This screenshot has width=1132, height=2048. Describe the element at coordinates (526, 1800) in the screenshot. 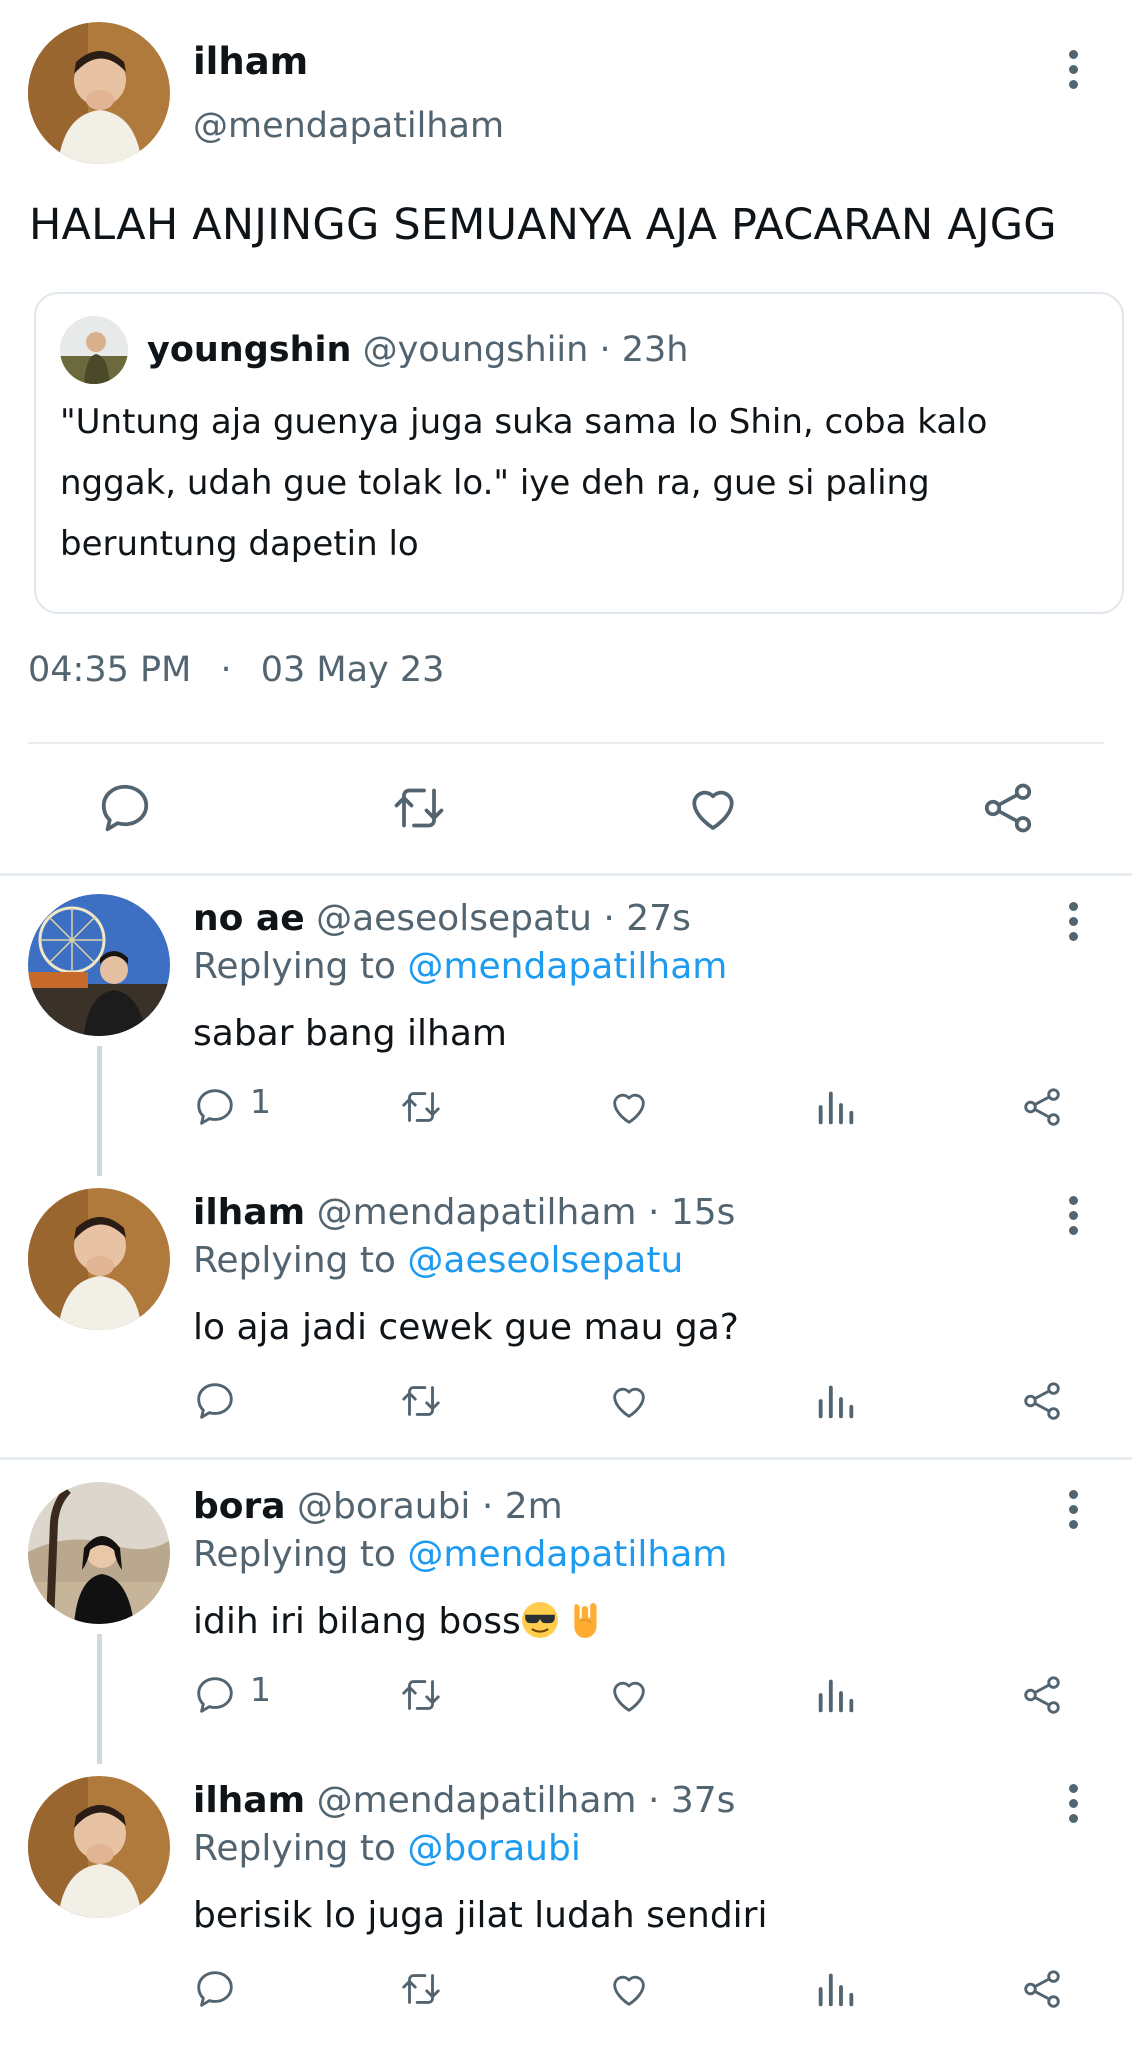

I see `reply-author-meta: @mendapatilham · 37s` at that location.